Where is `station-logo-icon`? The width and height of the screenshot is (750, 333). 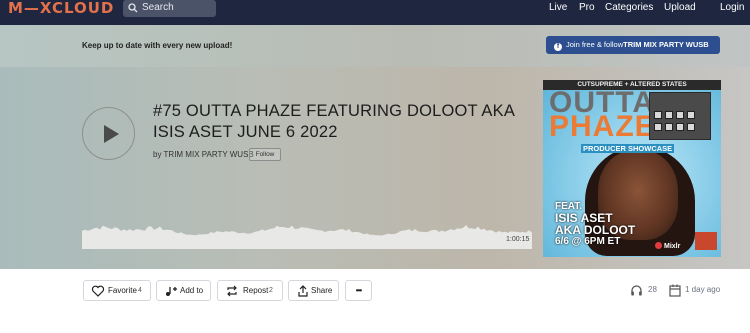 station-logo-icon is located at coordinates (706, 241).